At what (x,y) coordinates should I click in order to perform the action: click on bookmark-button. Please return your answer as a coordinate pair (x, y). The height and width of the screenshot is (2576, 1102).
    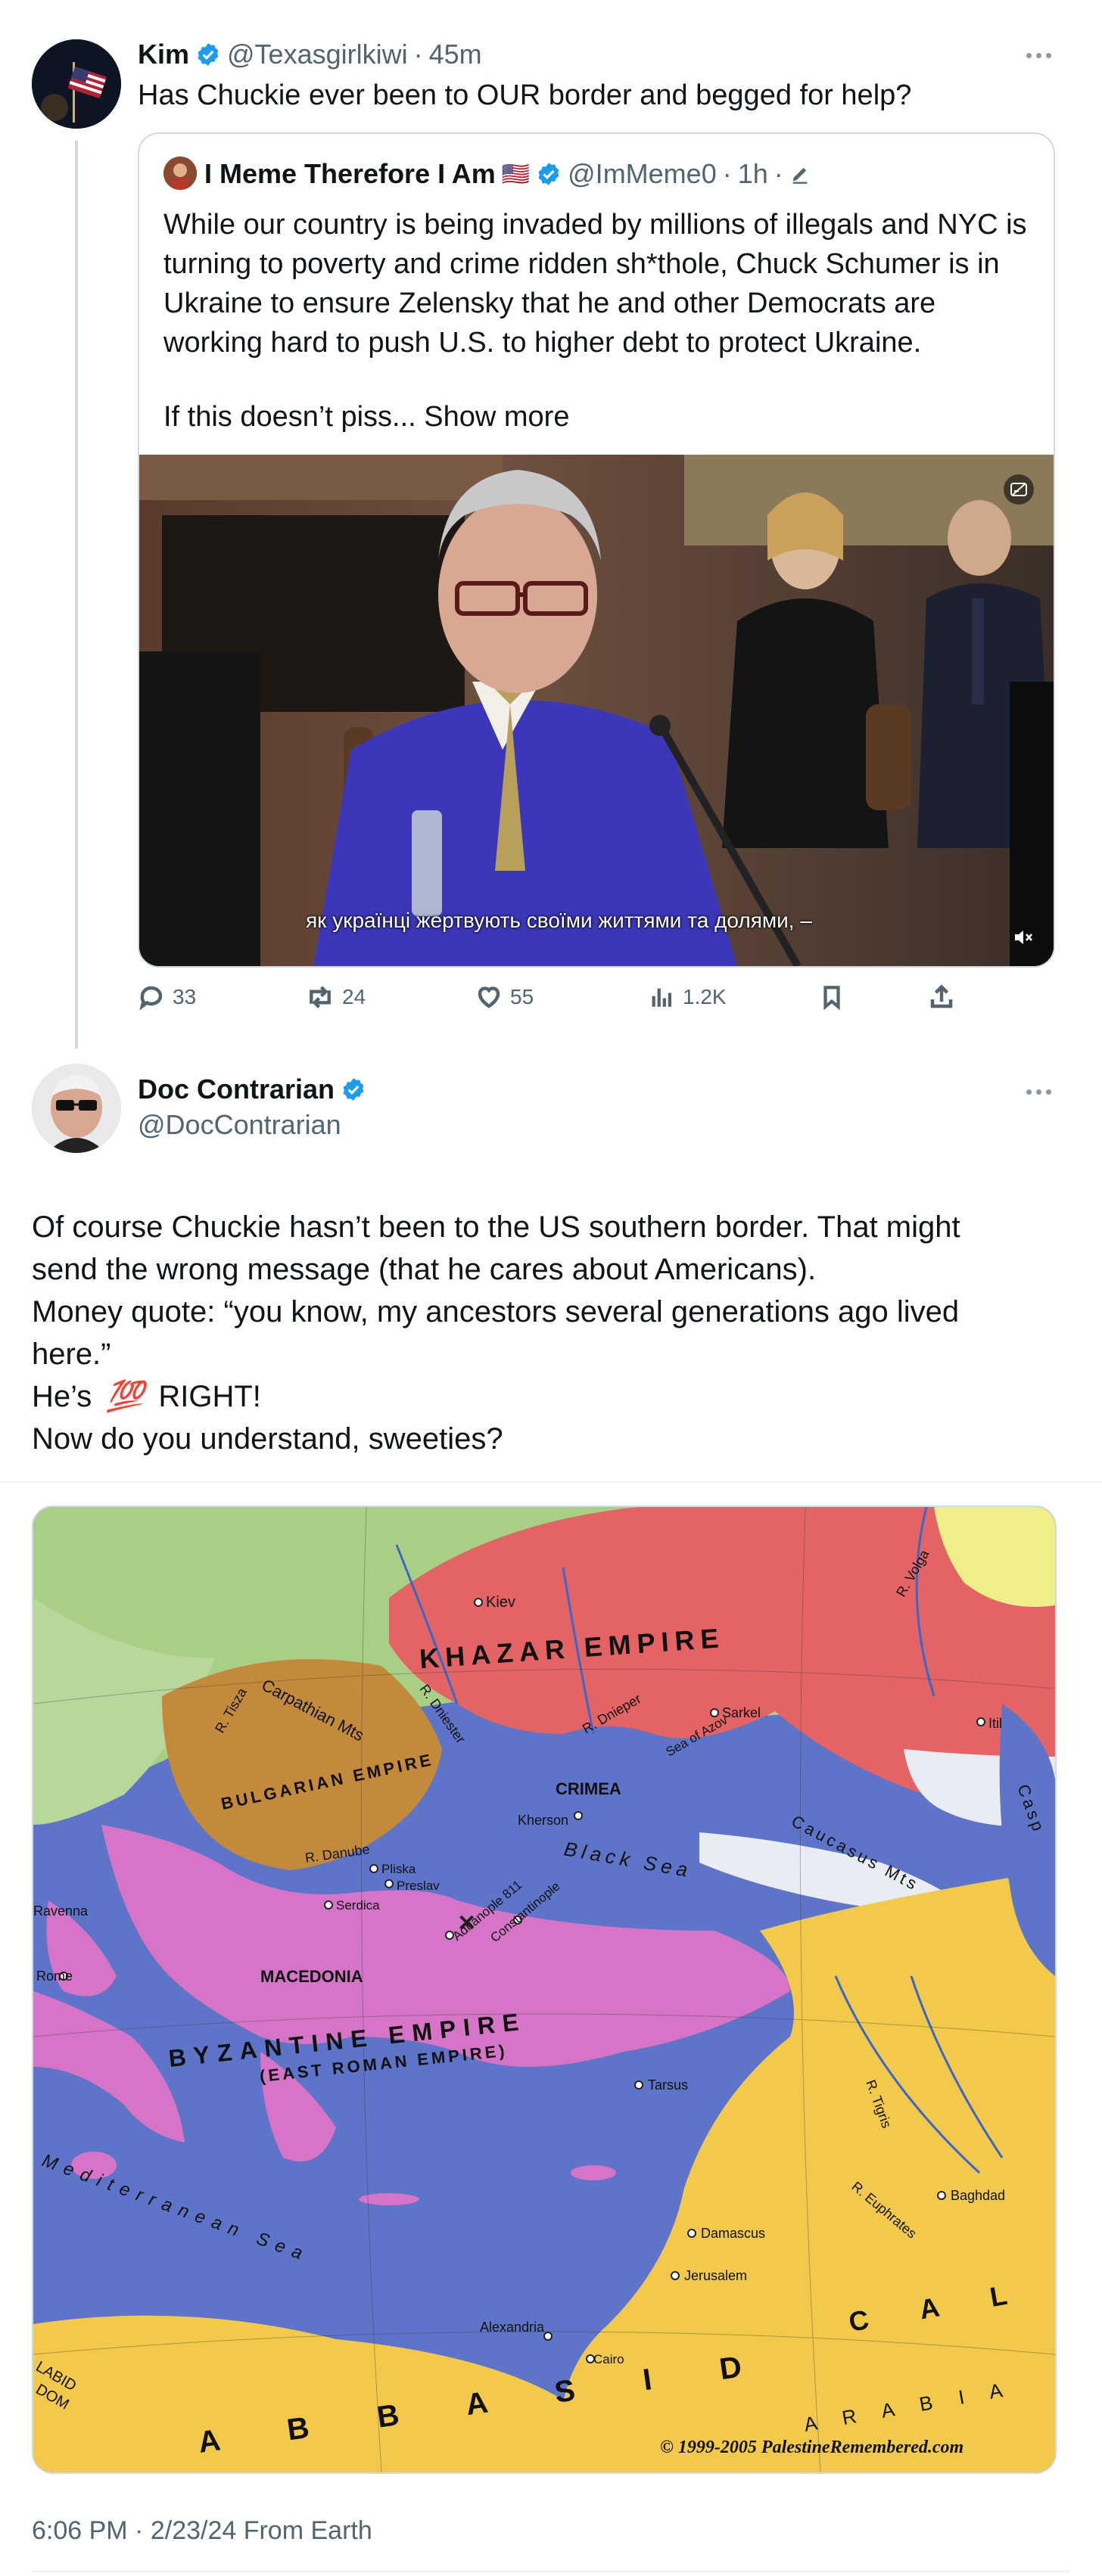
    Looking at the image, I should click on (832, 997).